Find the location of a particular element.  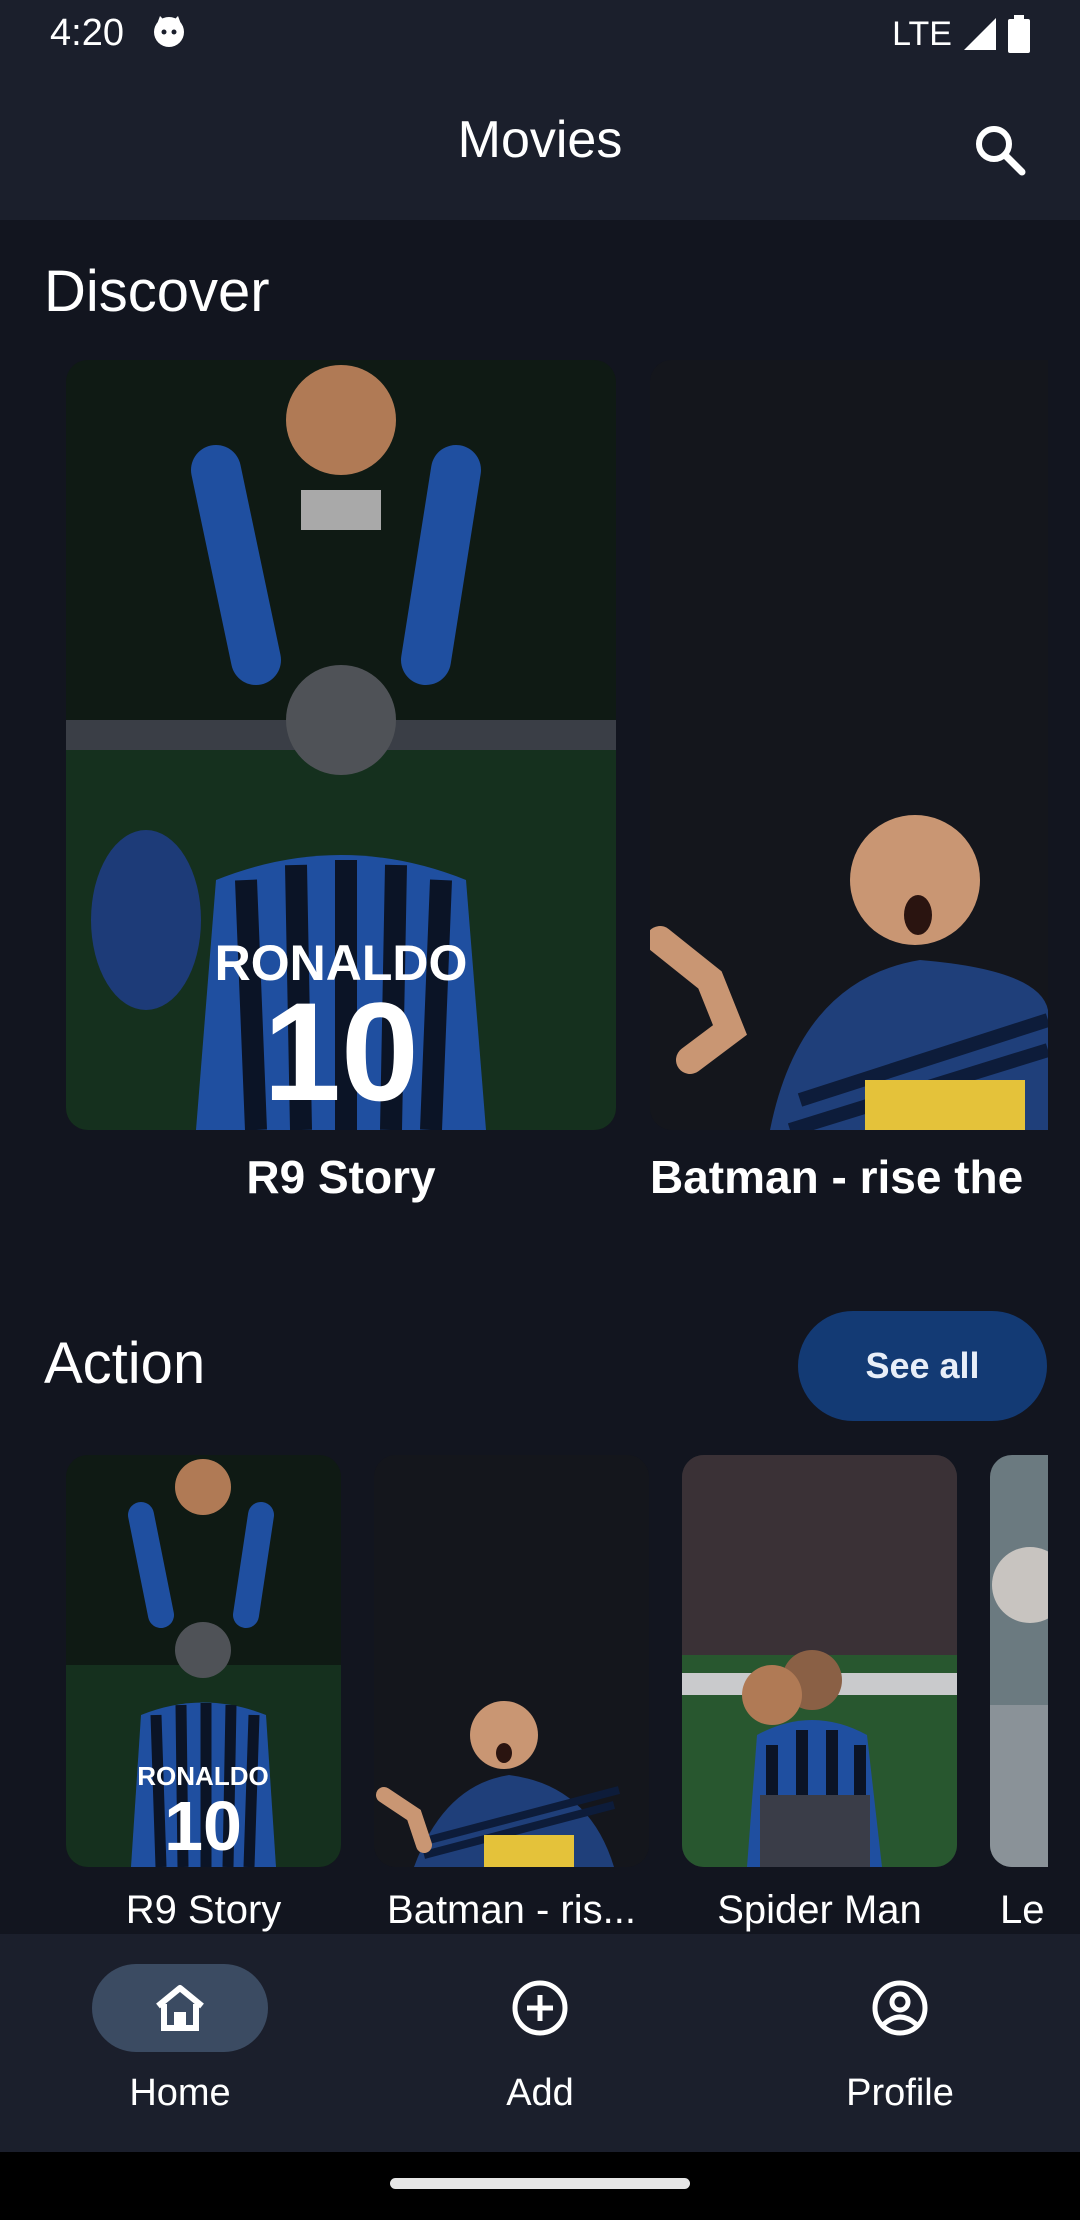

poster-image: RONALDO 10 is located at coordinates (203, 1661).